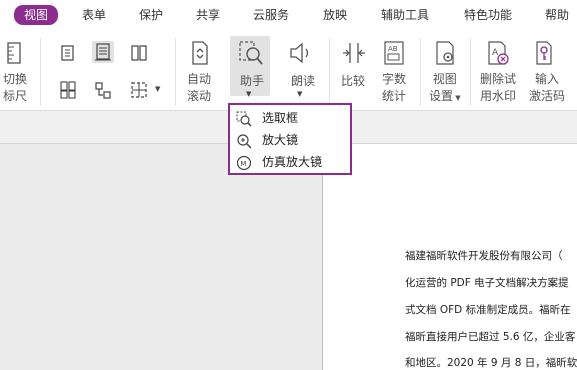 This screenshot has height=370, width=577. What do you see at coordinates (557, 15) in the screenshot?
I see `tab-help: 帮助` at bounding box center [557, 15].